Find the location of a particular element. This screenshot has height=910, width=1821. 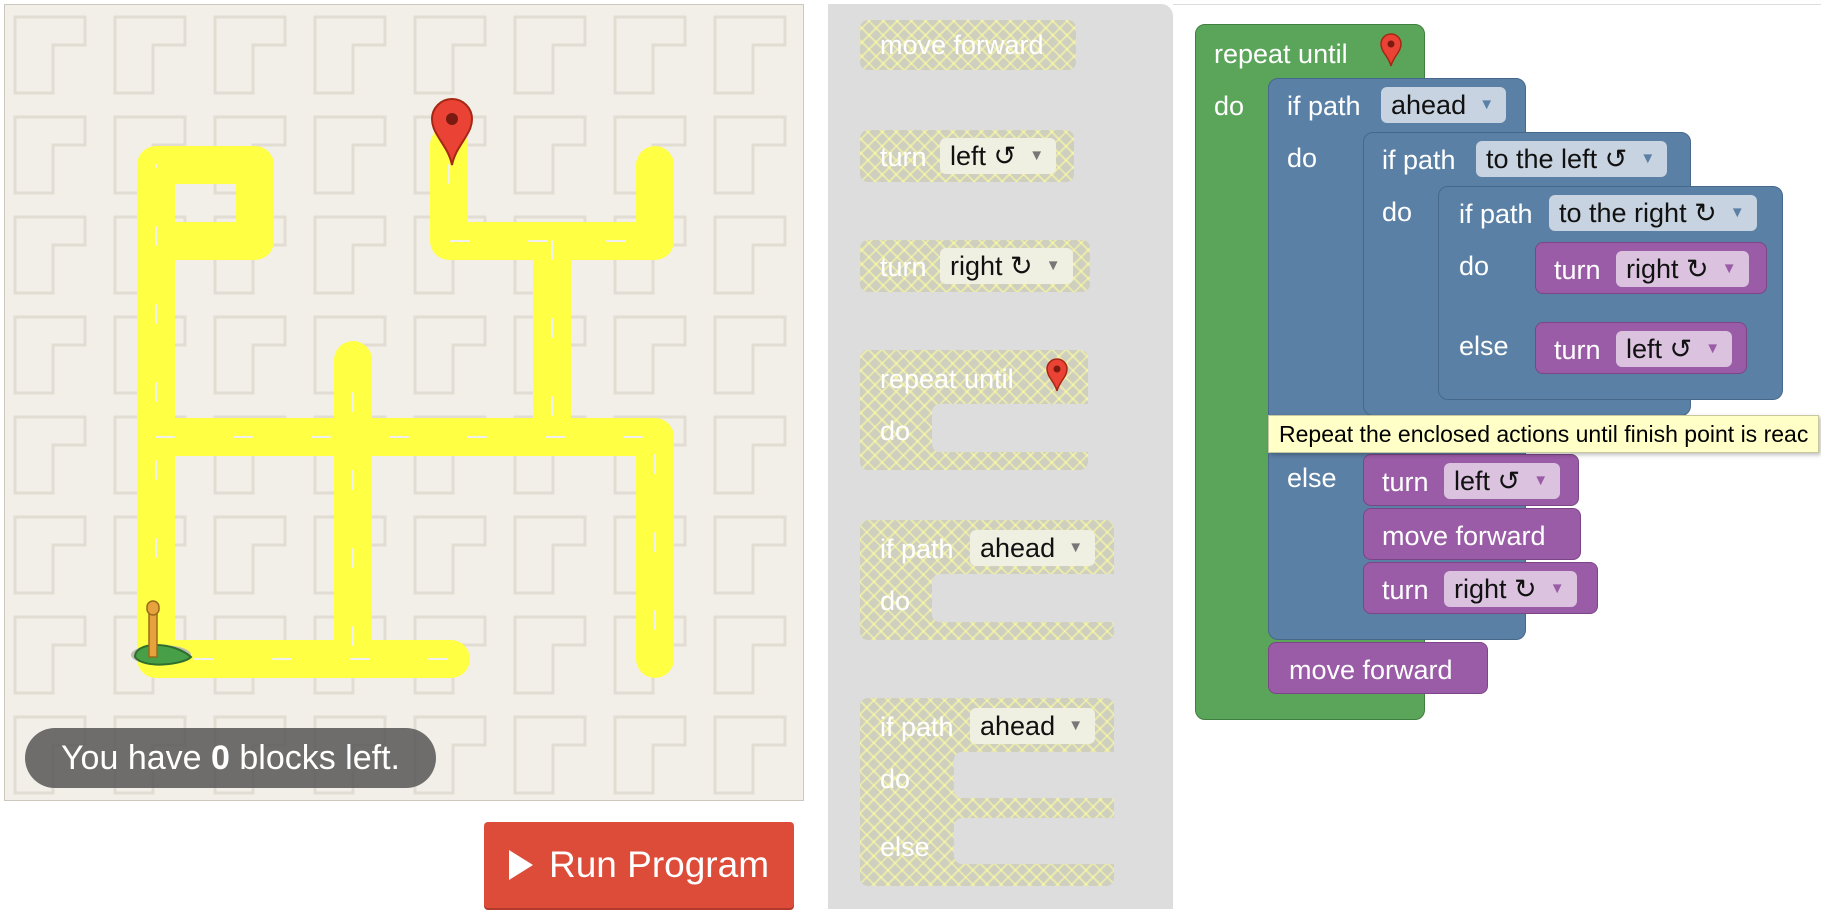

dropdown-value: to the right ↻ is located at coordinates (1638, 213).